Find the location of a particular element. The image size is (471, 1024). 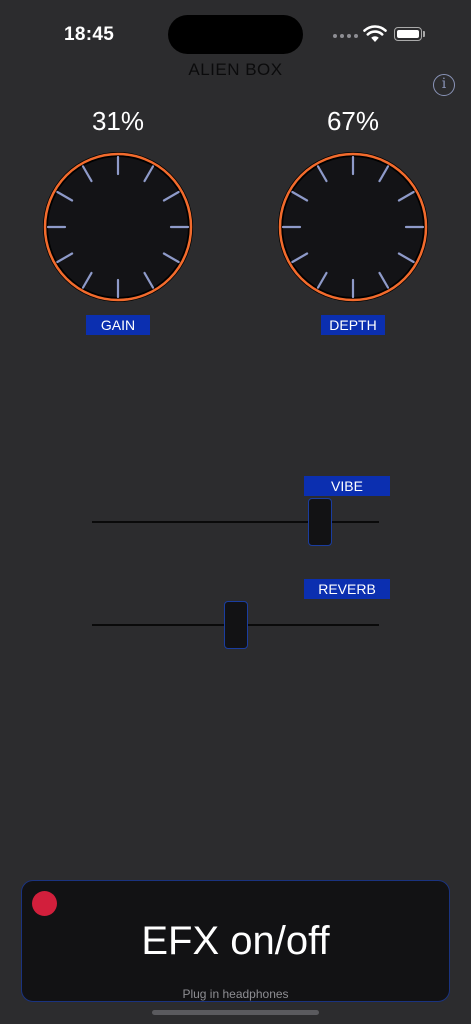

info-button: i is located at coordinates (444, 85).